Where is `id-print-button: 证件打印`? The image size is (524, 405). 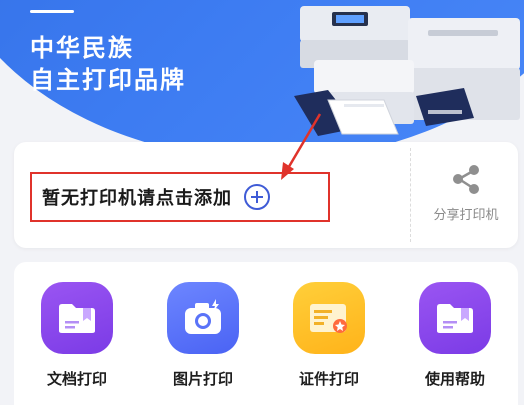 id-print-button: 证件打印 is located at coordinates (329, 343).